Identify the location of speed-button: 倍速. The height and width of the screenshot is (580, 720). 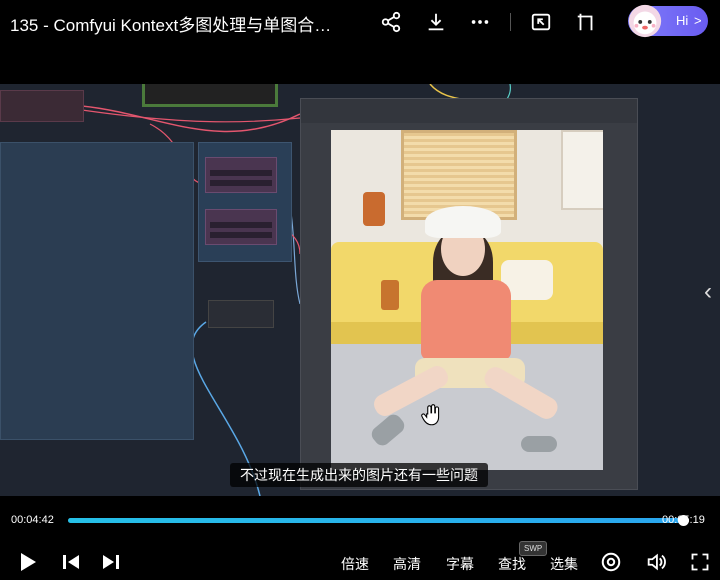
(355, 564).